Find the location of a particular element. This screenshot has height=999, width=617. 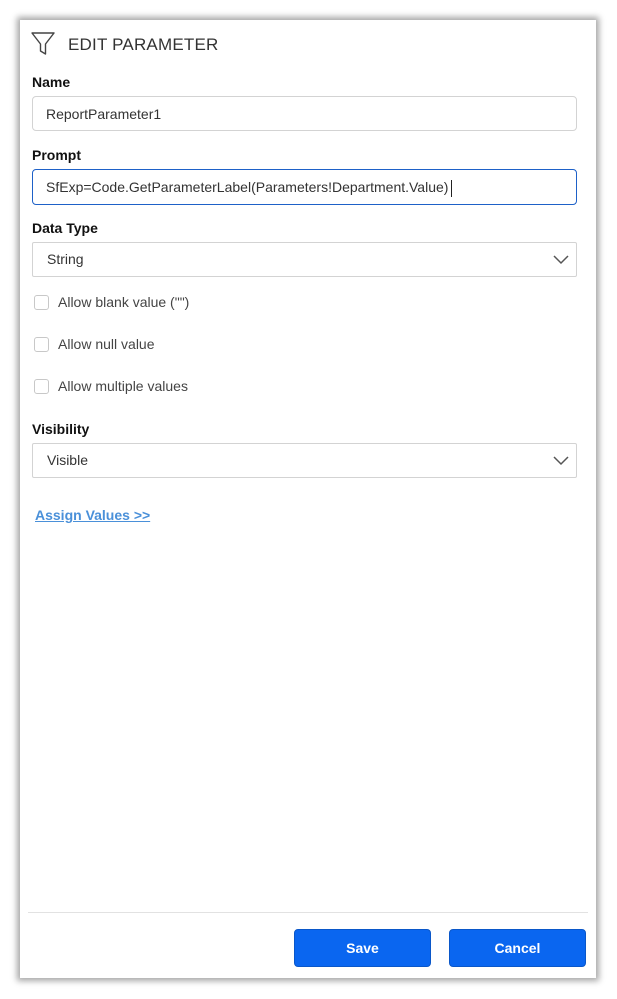

name-label: Name is located at coordinates (51, 82).